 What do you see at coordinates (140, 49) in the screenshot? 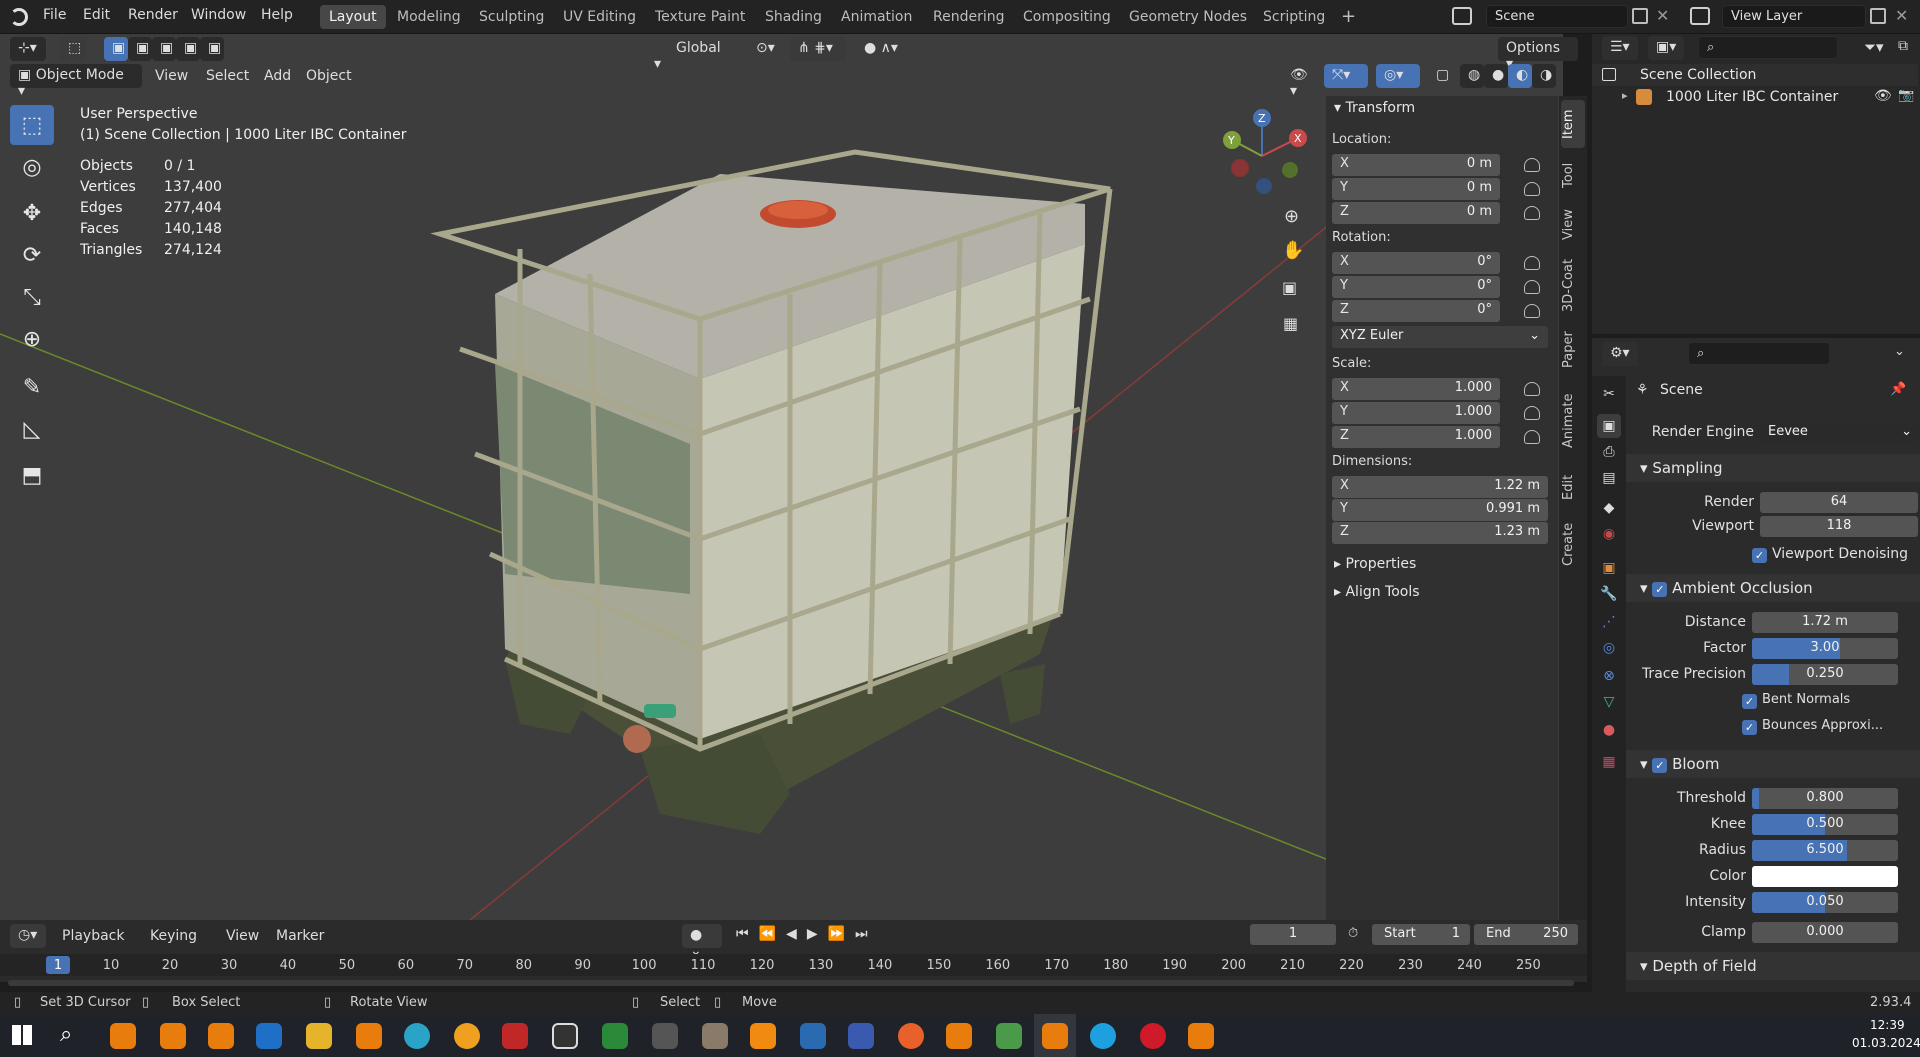
I see `select-mode-extend: ▣` at bounding box center [140, 49].